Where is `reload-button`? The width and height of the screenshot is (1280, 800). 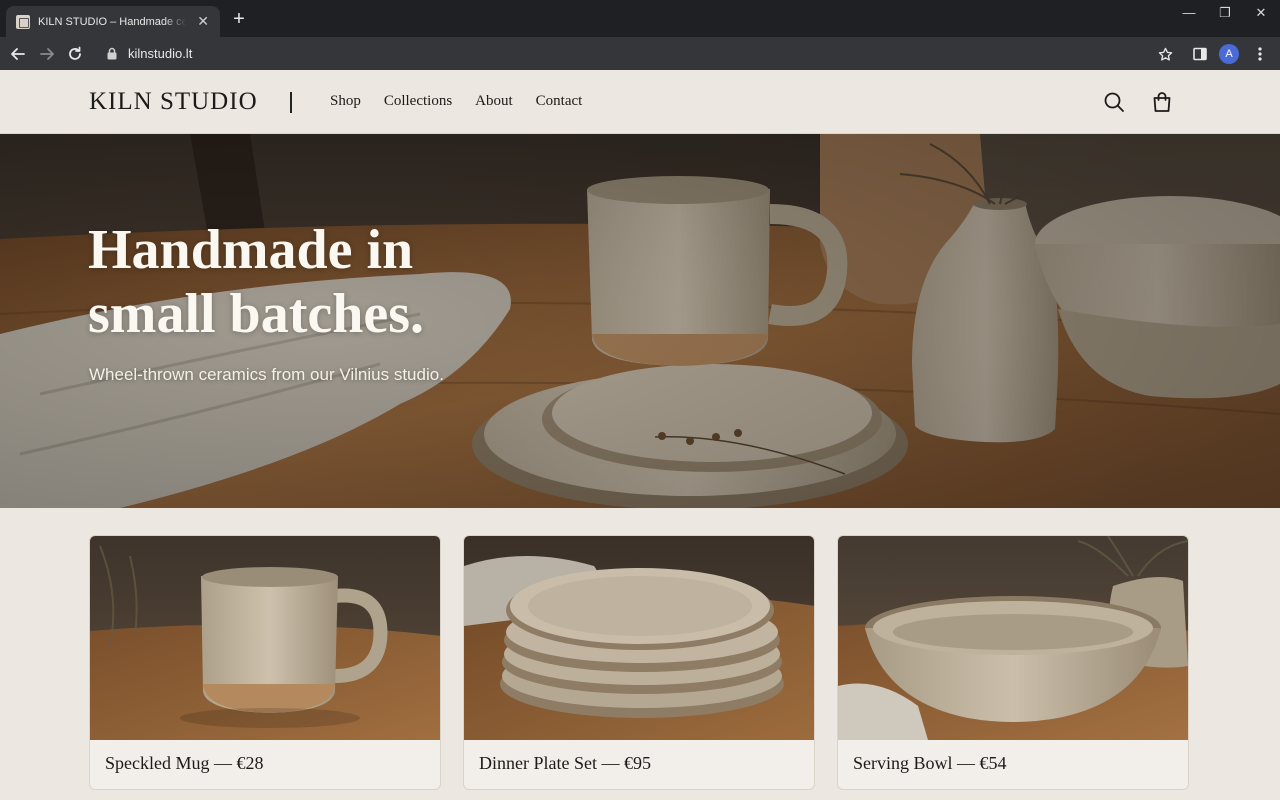 reload-button is located at coordinates (75, 54).